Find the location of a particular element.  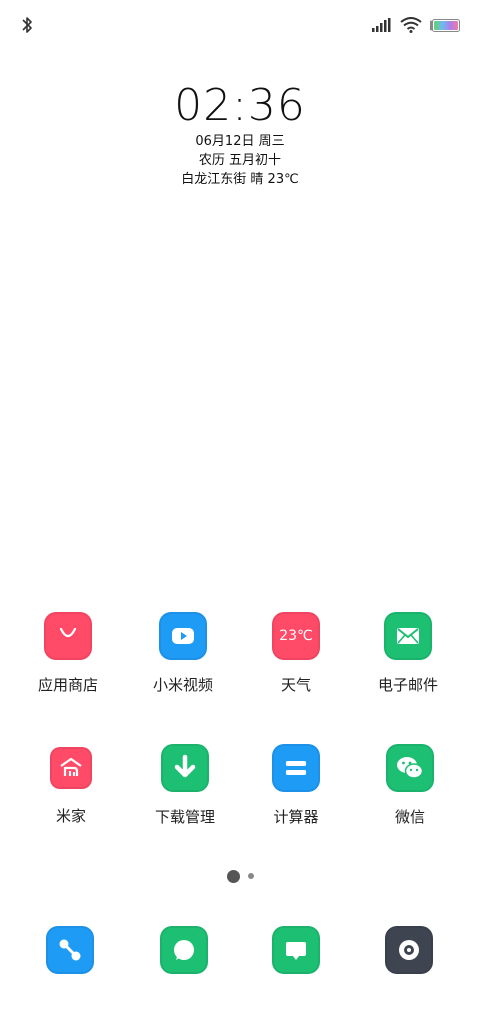

camera-icon is located at coordinates (409, 950).